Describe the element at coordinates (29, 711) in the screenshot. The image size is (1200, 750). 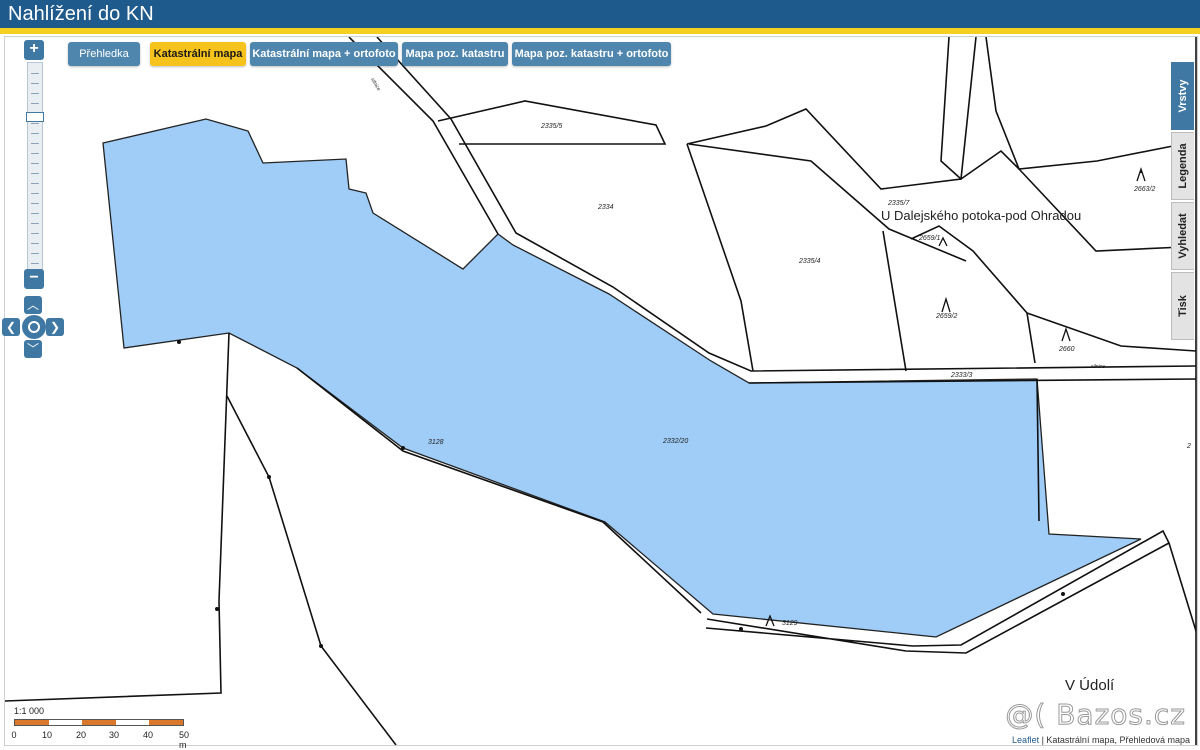
I see `scale-ratio: 1:1 000` at that location.